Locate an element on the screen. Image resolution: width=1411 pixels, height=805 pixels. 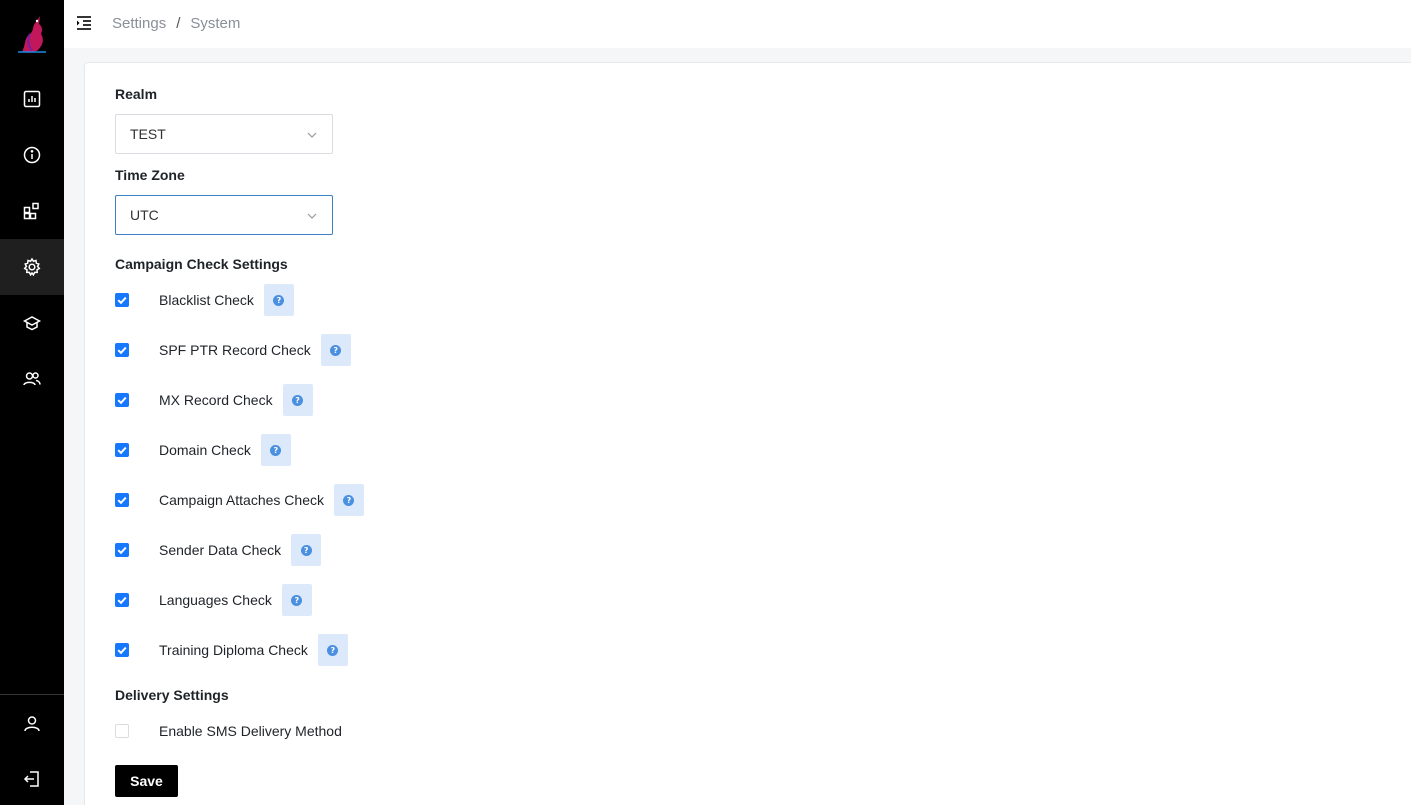
nav-profile is located at coordinates (32, 724).